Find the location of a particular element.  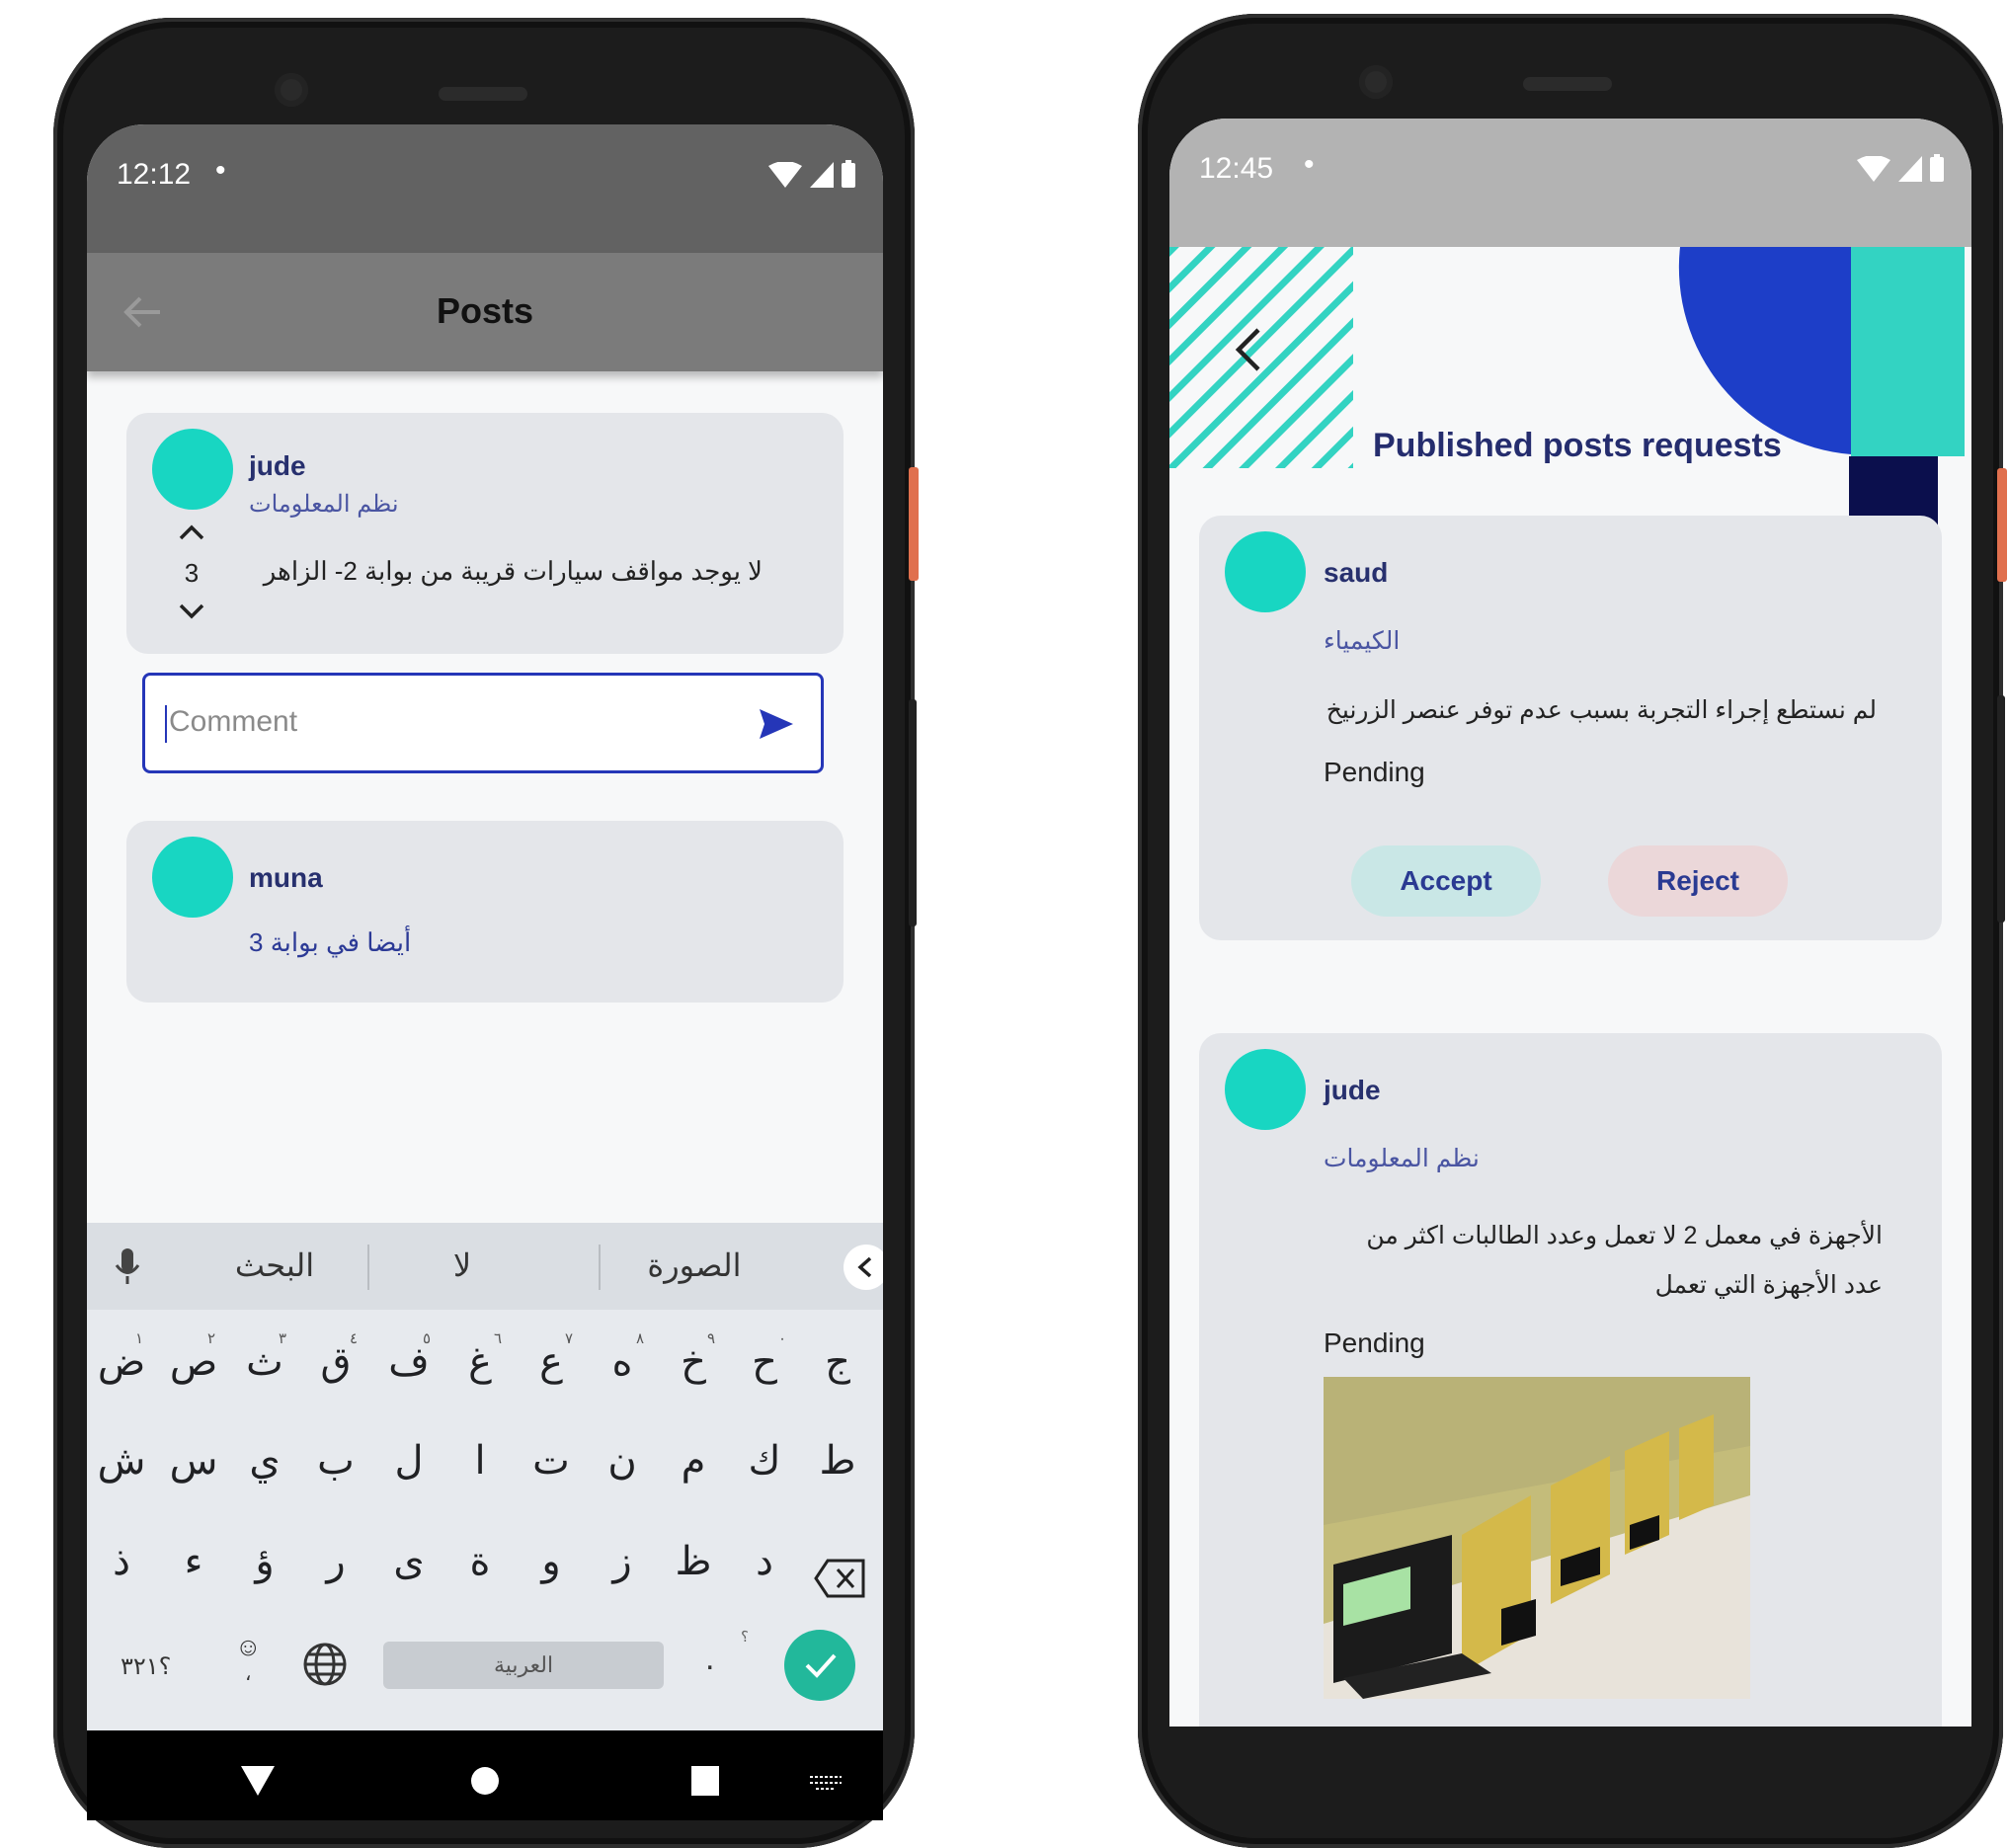

left-phone-power-accent is located at coordinates (914, 524).